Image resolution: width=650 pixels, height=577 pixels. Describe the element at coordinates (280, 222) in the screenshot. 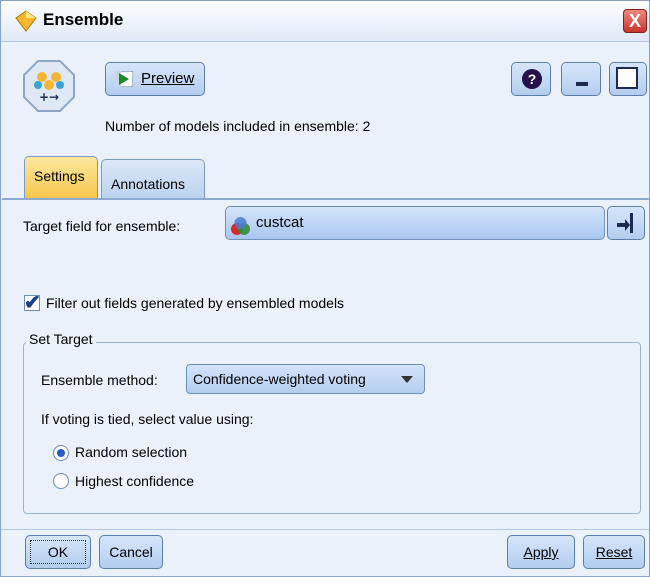

I see `target-field-value: custcat` at that location.